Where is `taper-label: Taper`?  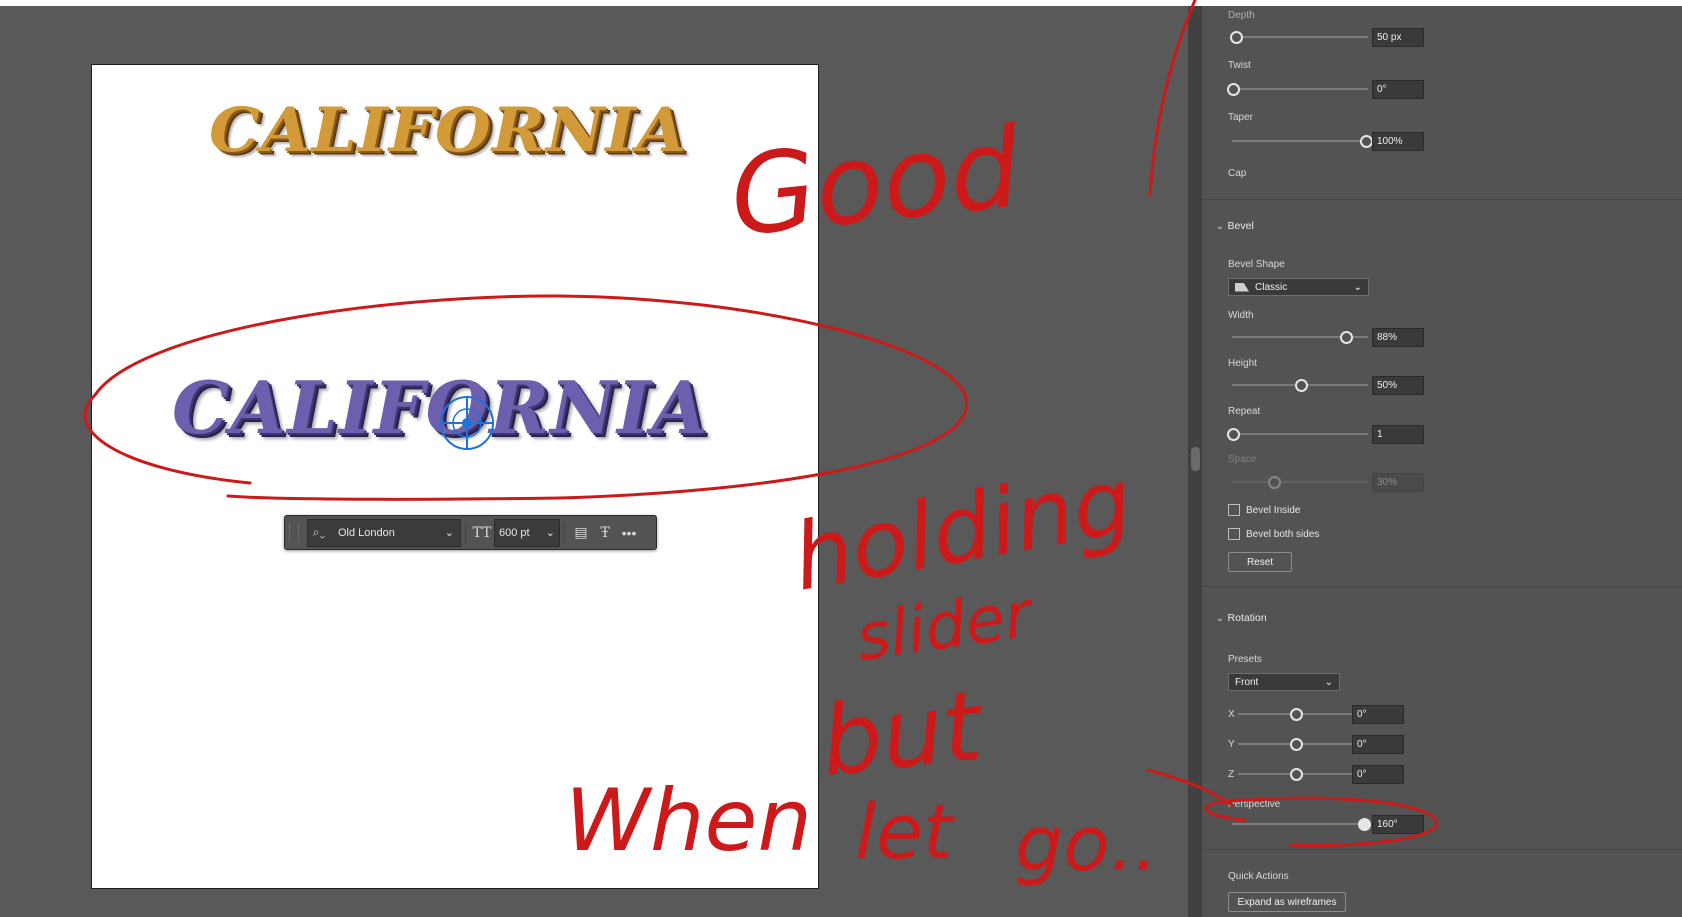 taper-label: Taper is located at coordinates (1241, 117).